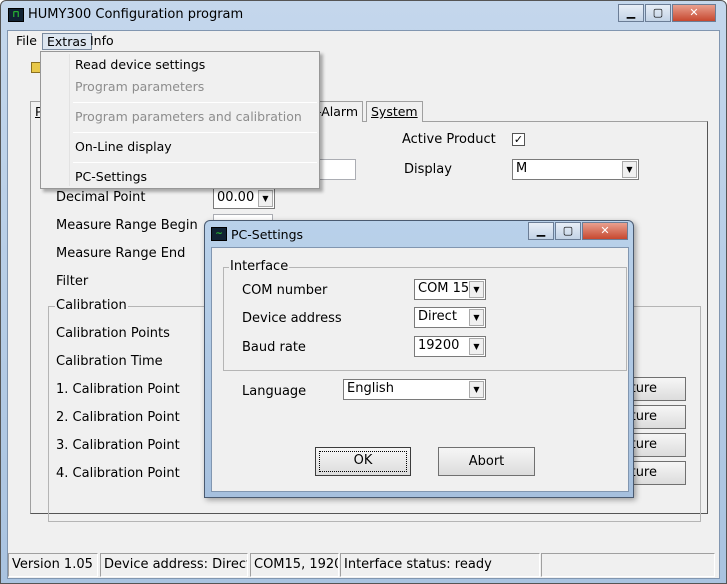 The width and height of the screenshot is (727, 584). I want to click on calibration-row-label: 4. Calibration Point, so click(118, 473).